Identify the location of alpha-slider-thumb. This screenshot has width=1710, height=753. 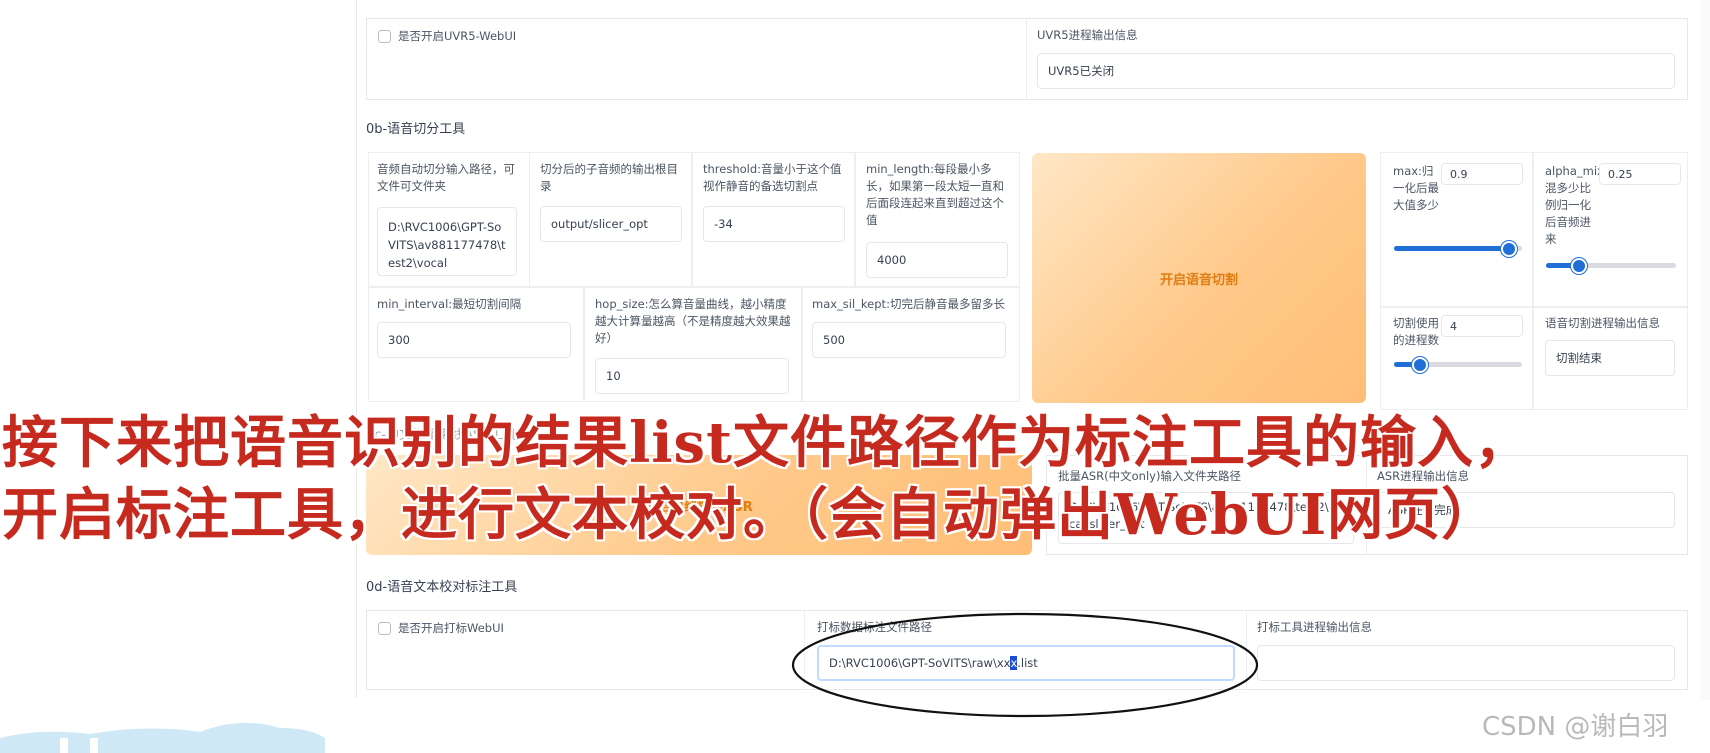
(1578, 266).